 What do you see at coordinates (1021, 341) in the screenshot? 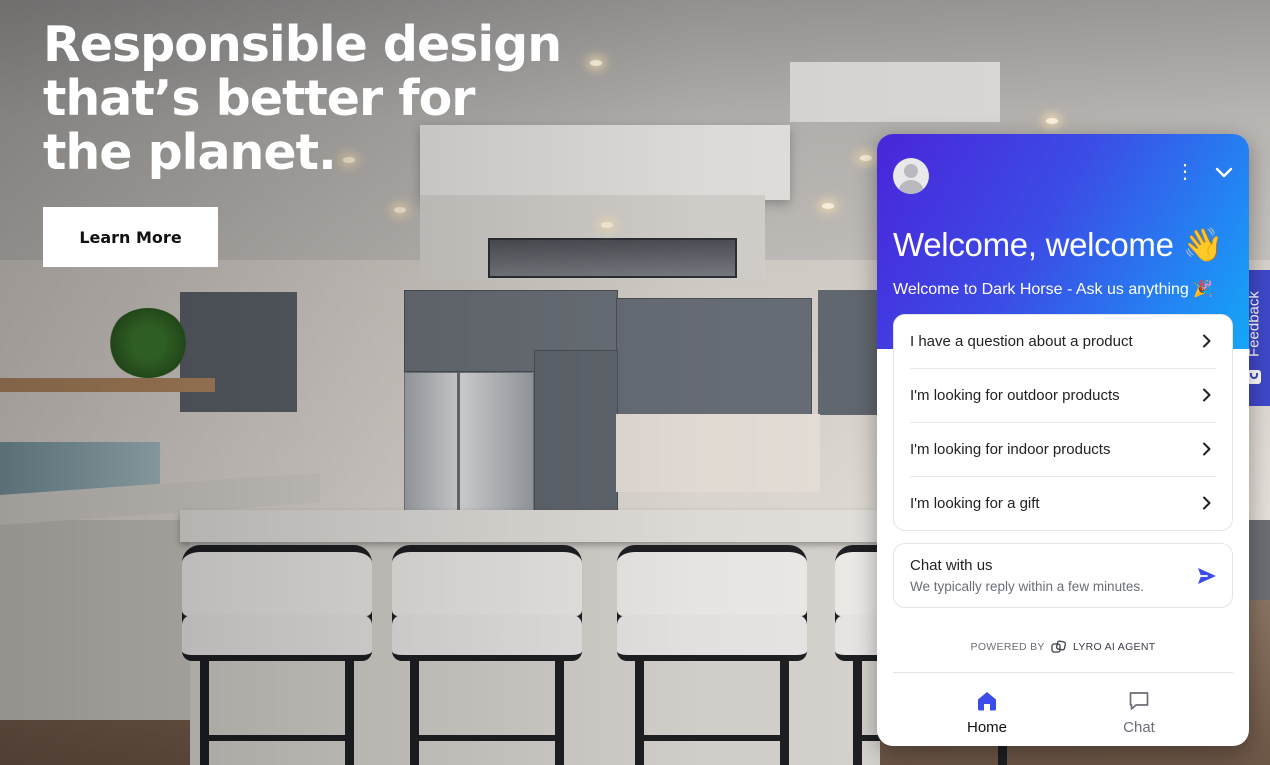
I see `option-label: I have a question about a product` at bounding box center [1021, 341].